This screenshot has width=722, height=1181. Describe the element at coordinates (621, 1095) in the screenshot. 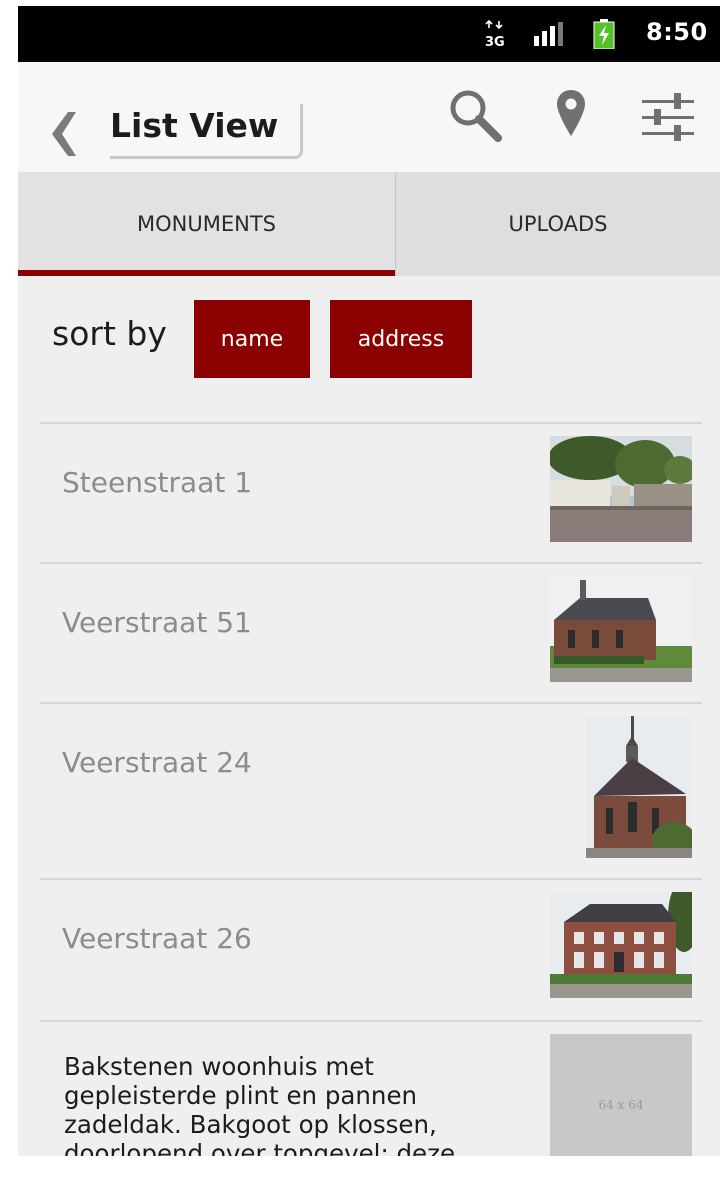

I see `thumbnail-placeholder: 64 x 64` at that location.